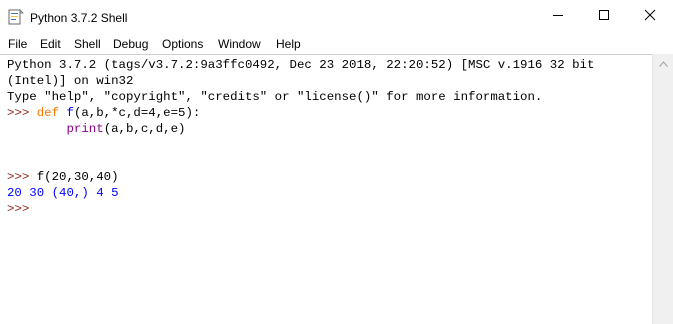 Image resolution: width=673 pixels, height=324 pixels. What do you see at coordinates (336, 17) in the screenshot?
I see `title-bar: Python 3.7.2 Shell` at bounding box center [336, 17].